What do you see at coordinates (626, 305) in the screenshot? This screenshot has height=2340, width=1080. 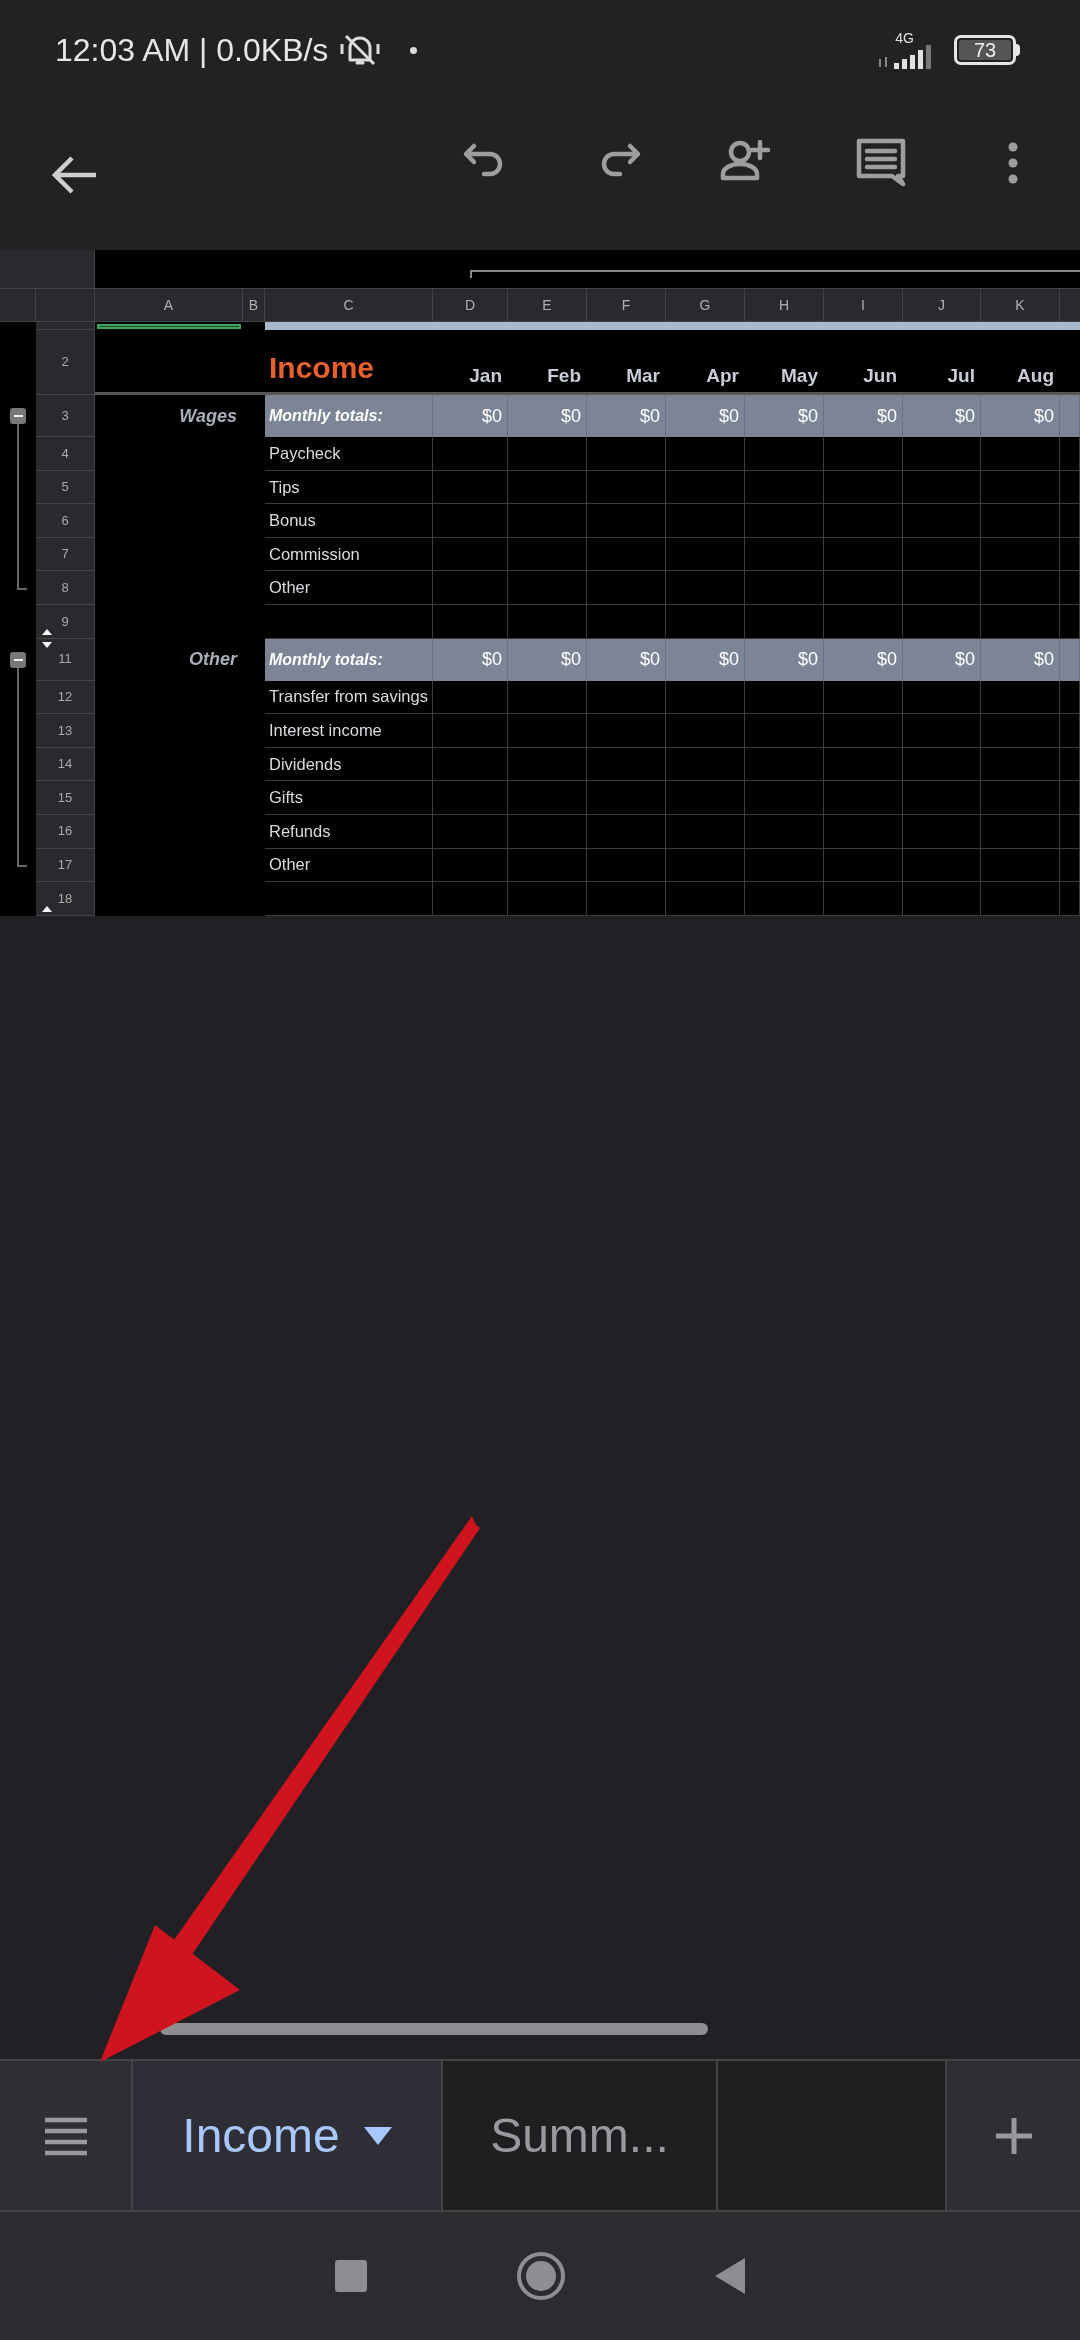 I see `column-header: F` at bounding box center [626, 305].